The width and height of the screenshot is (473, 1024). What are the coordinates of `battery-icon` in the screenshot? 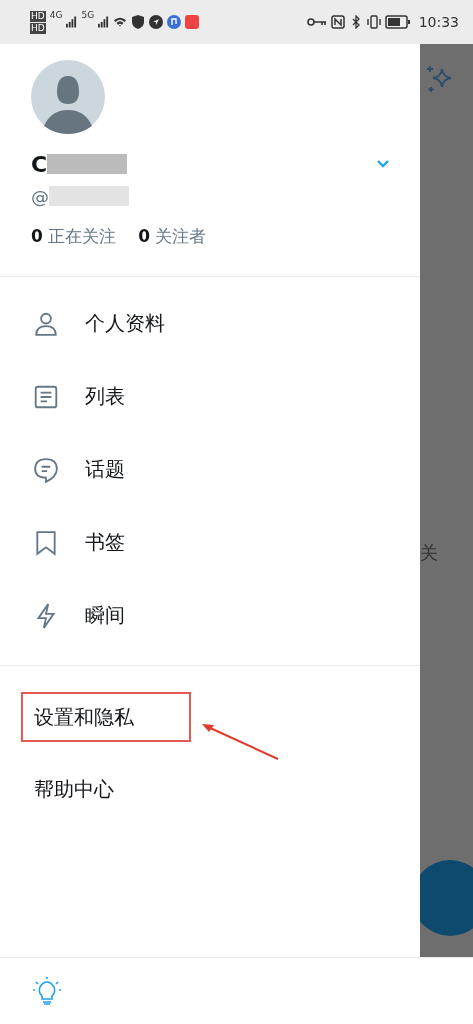 It's located at (397, 22).